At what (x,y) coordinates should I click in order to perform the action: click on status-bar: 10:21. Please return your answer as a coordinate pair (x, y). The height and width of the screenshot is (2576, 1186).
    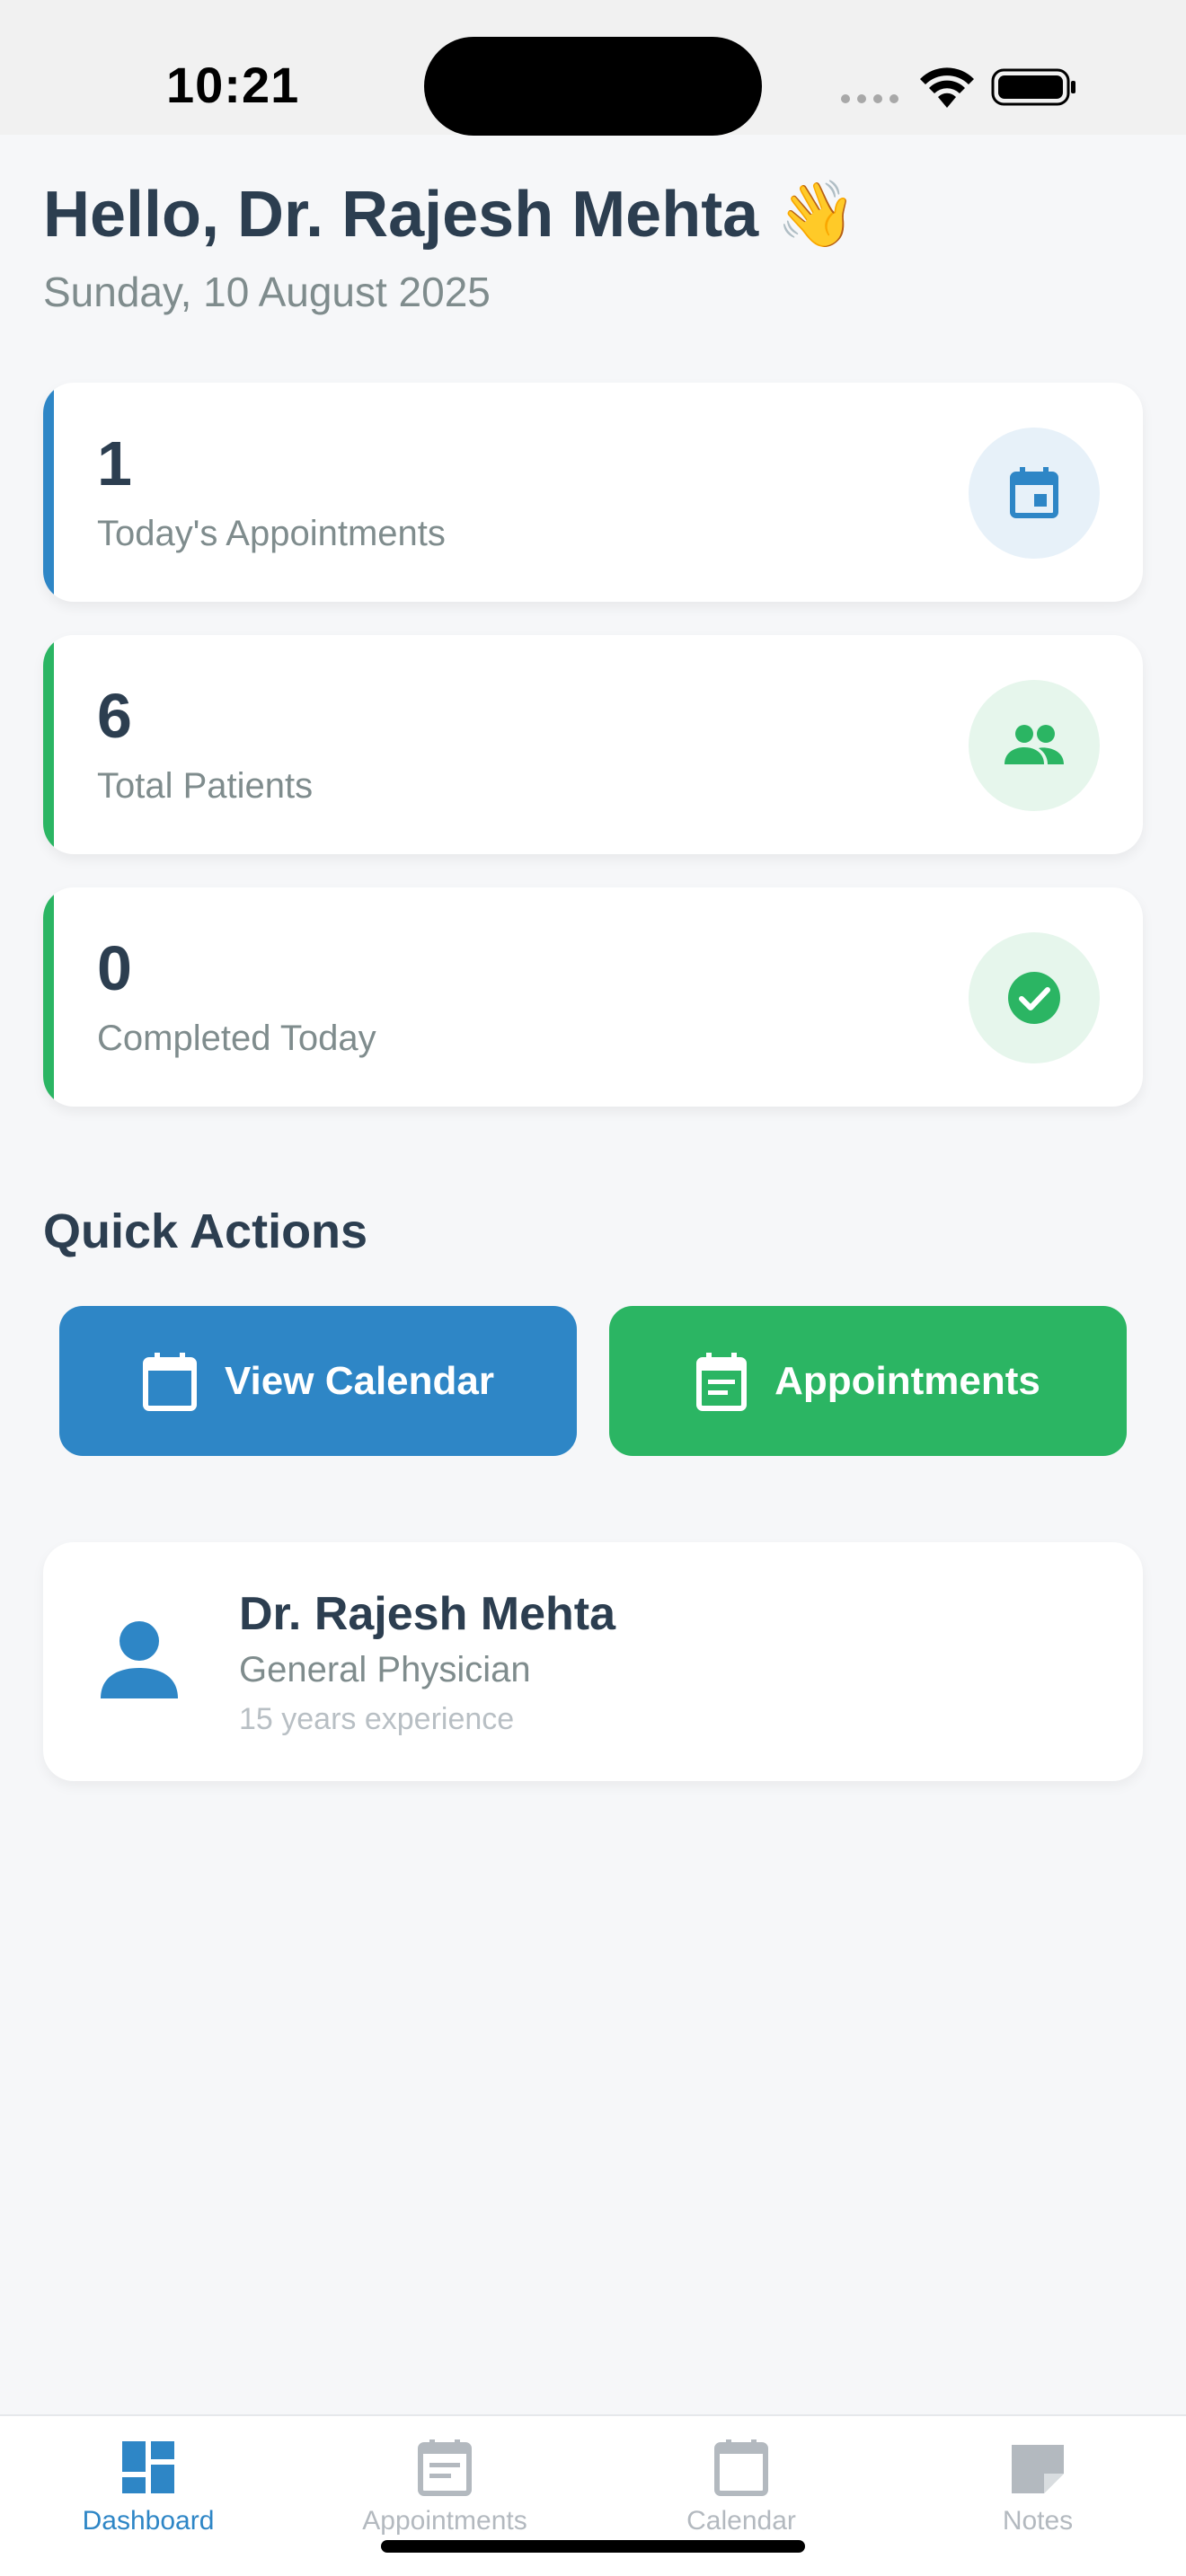
    Looking at the image, I should click on (593, 68).